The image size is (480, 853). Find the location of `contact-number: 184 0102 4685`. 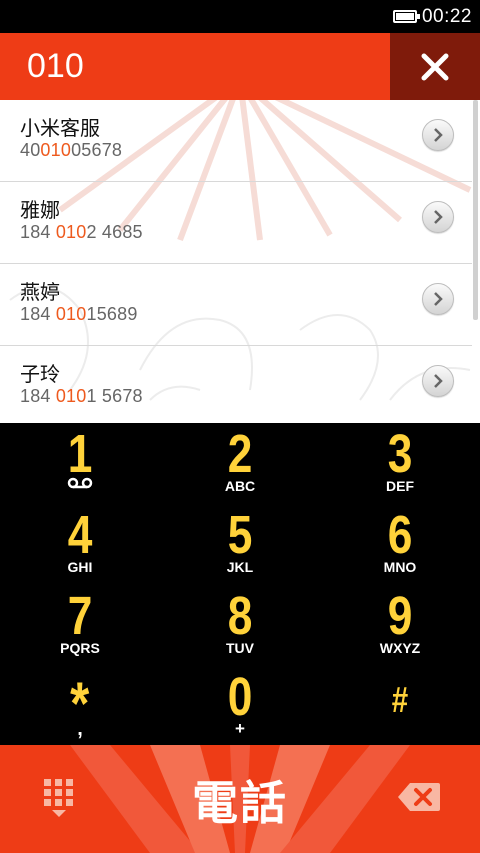

contact-number: 184 0102 4685 is located at coordinates (81, 232).